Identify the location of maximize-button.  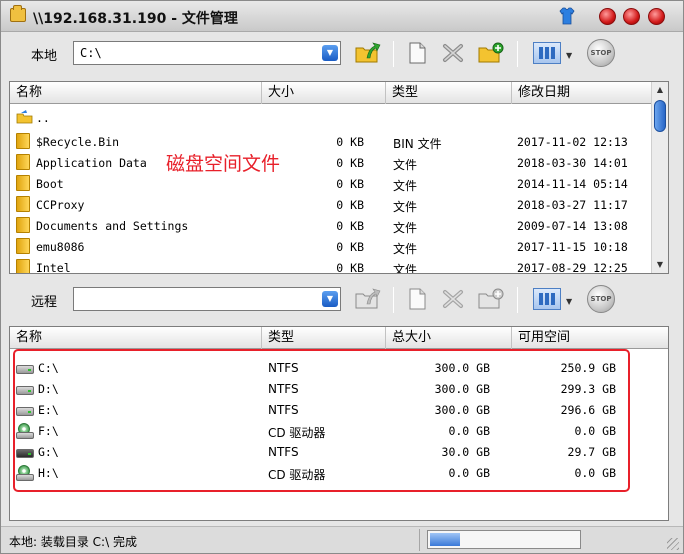
(631, 16).